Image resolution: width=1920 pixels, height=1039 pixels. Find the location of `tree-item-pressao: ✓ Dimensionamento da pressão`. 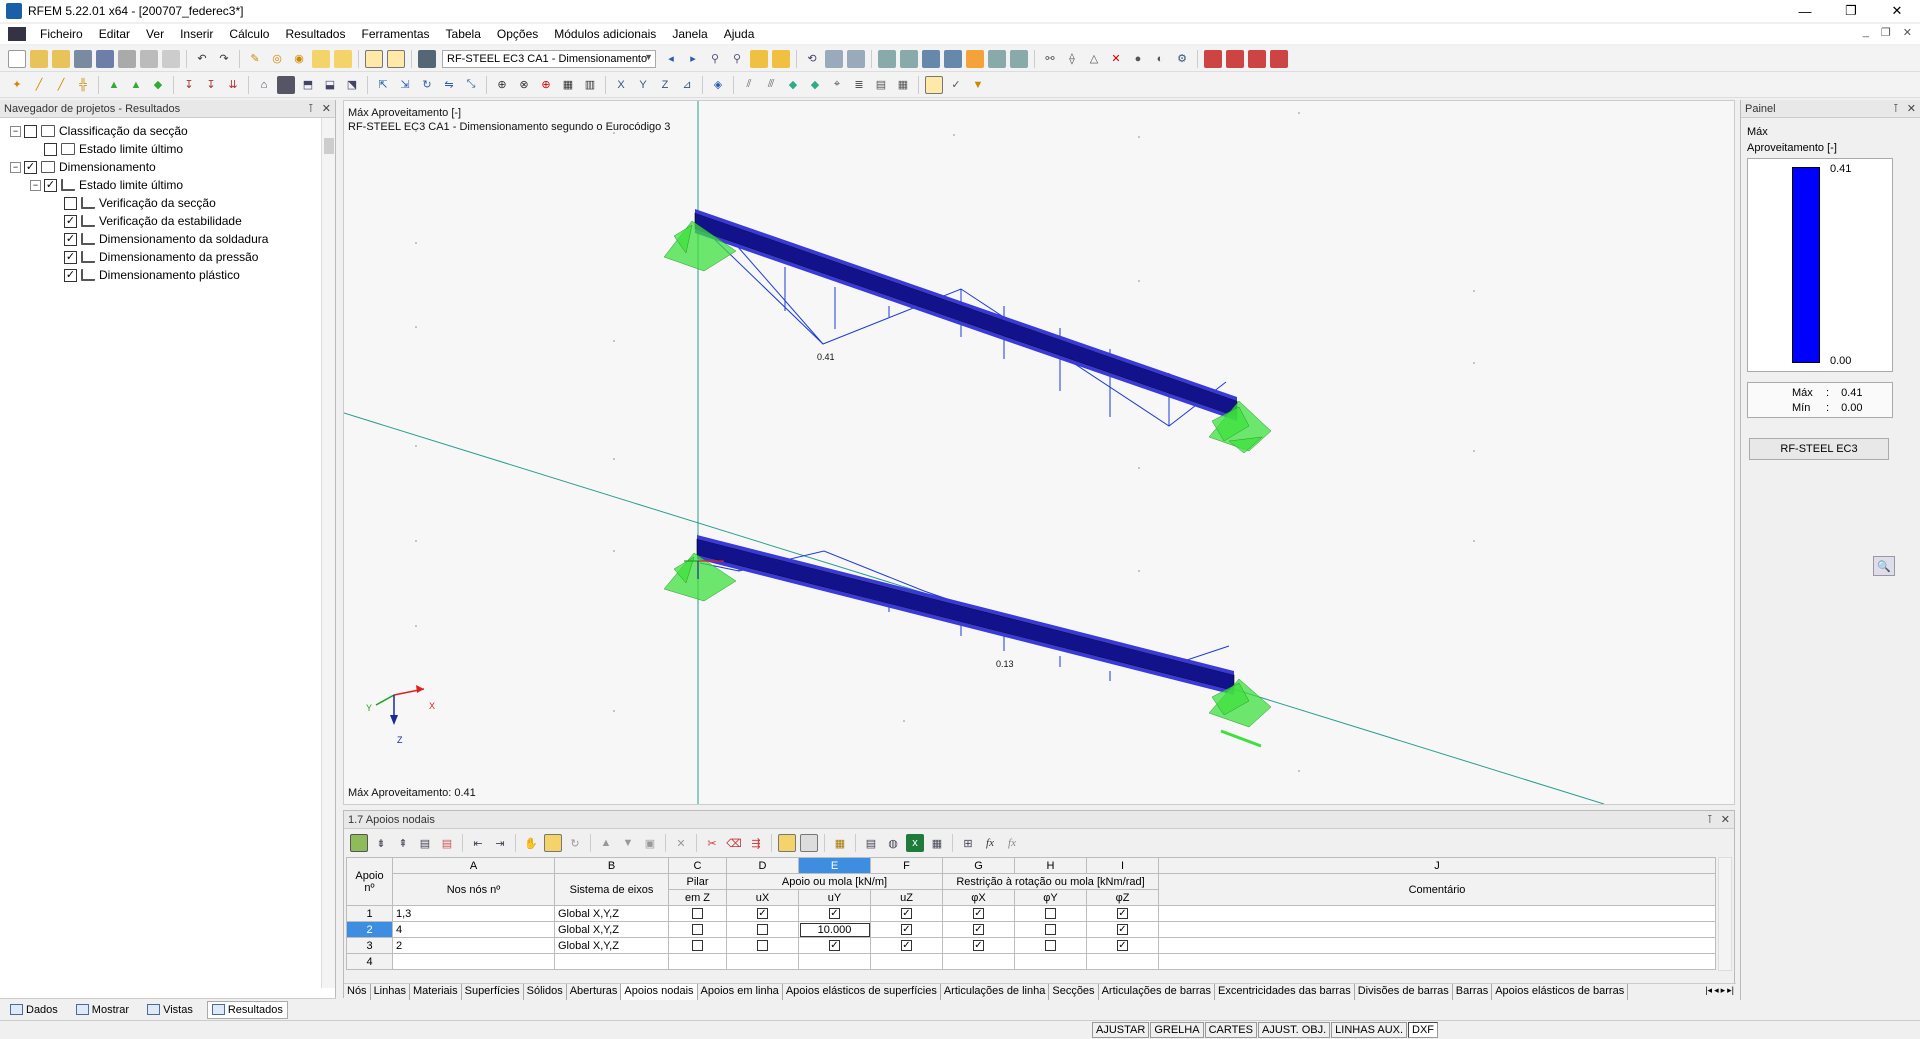

tree-item-pressao: ✓ Dimensionamento da pressão is located at coordinates (167, 257).